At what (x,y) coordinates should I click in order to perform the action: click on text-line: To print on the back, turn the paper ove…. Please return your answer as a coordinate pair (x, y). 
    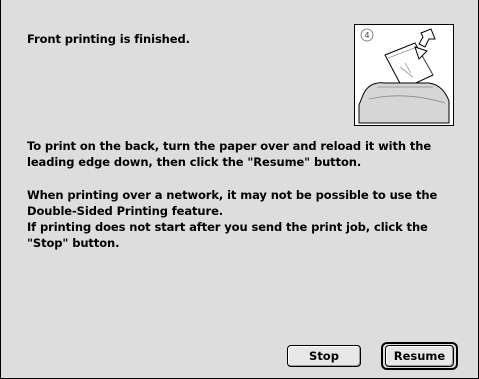
    Looking at the image, I should click on (229, 146).